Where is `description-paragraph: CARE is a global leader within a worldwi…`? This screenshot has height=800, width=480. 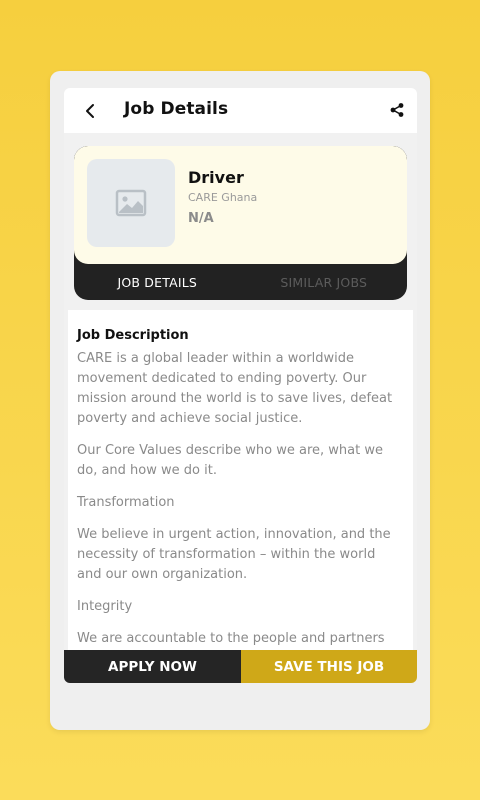
description-paragraph: CARE is a global leader within a worldwi… is located at coordinates (235, 388).